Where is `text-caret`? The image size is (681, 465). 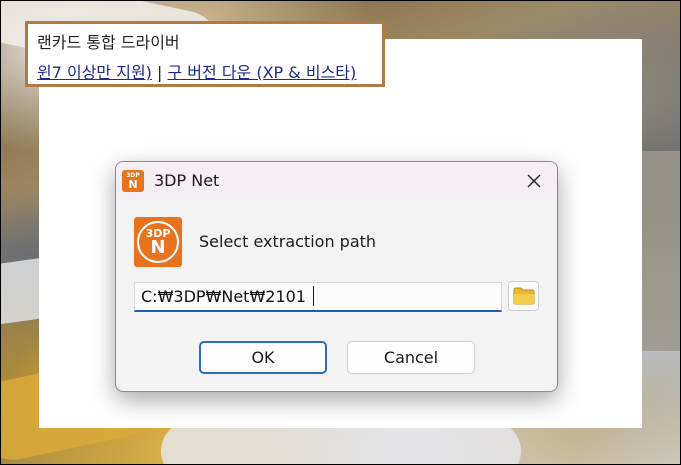
text-caret is located at coordinates (313, 296).